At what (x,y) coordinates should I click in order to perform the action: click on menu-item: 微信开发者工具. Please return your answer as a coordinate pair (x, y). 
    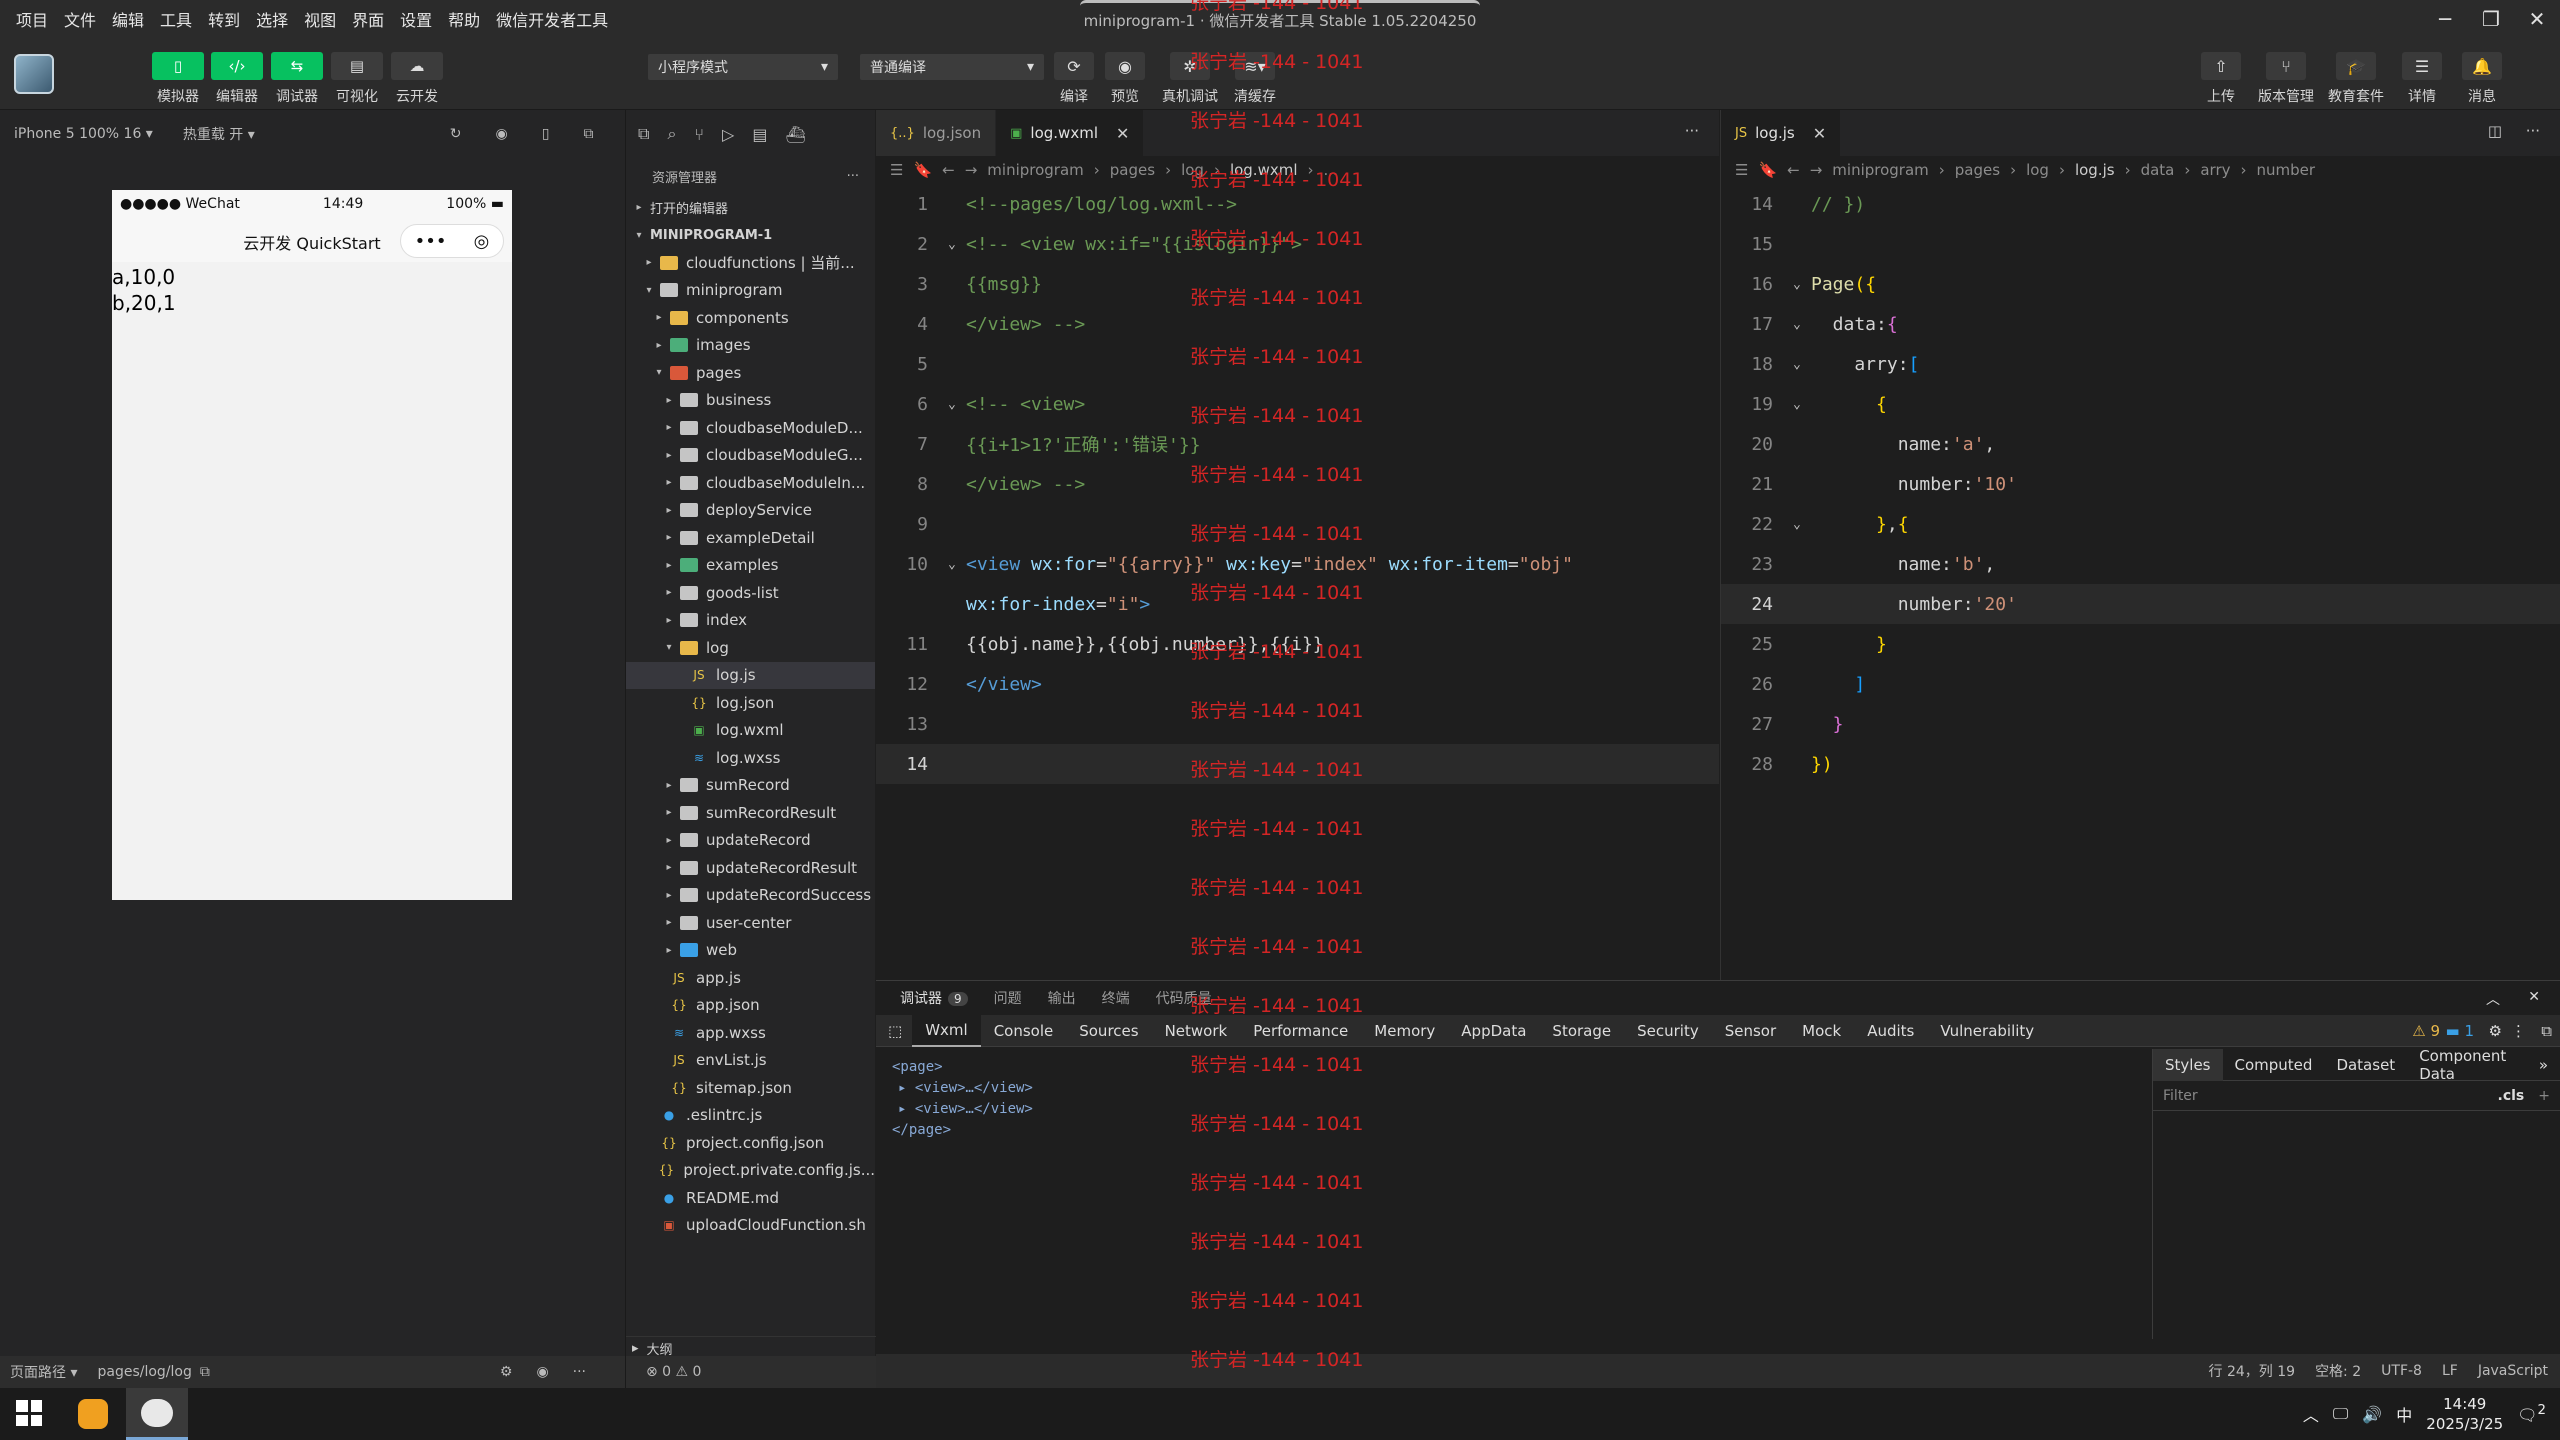
    Looking at the image, I should click on (552, 19).